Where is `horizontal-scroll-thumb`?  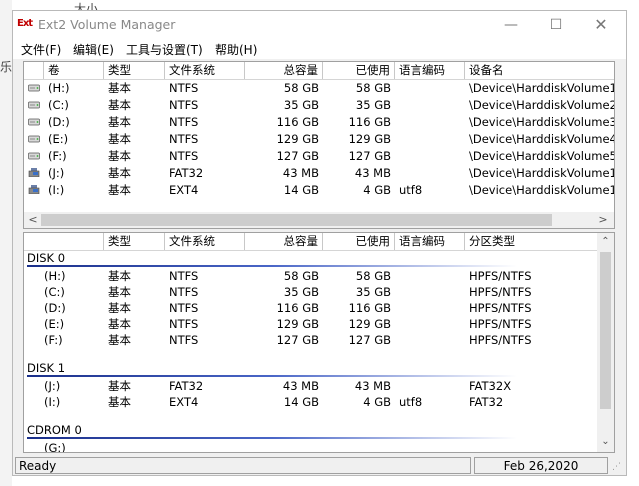
horizontal-scroll-thumb is located at coordinates (296, 220).